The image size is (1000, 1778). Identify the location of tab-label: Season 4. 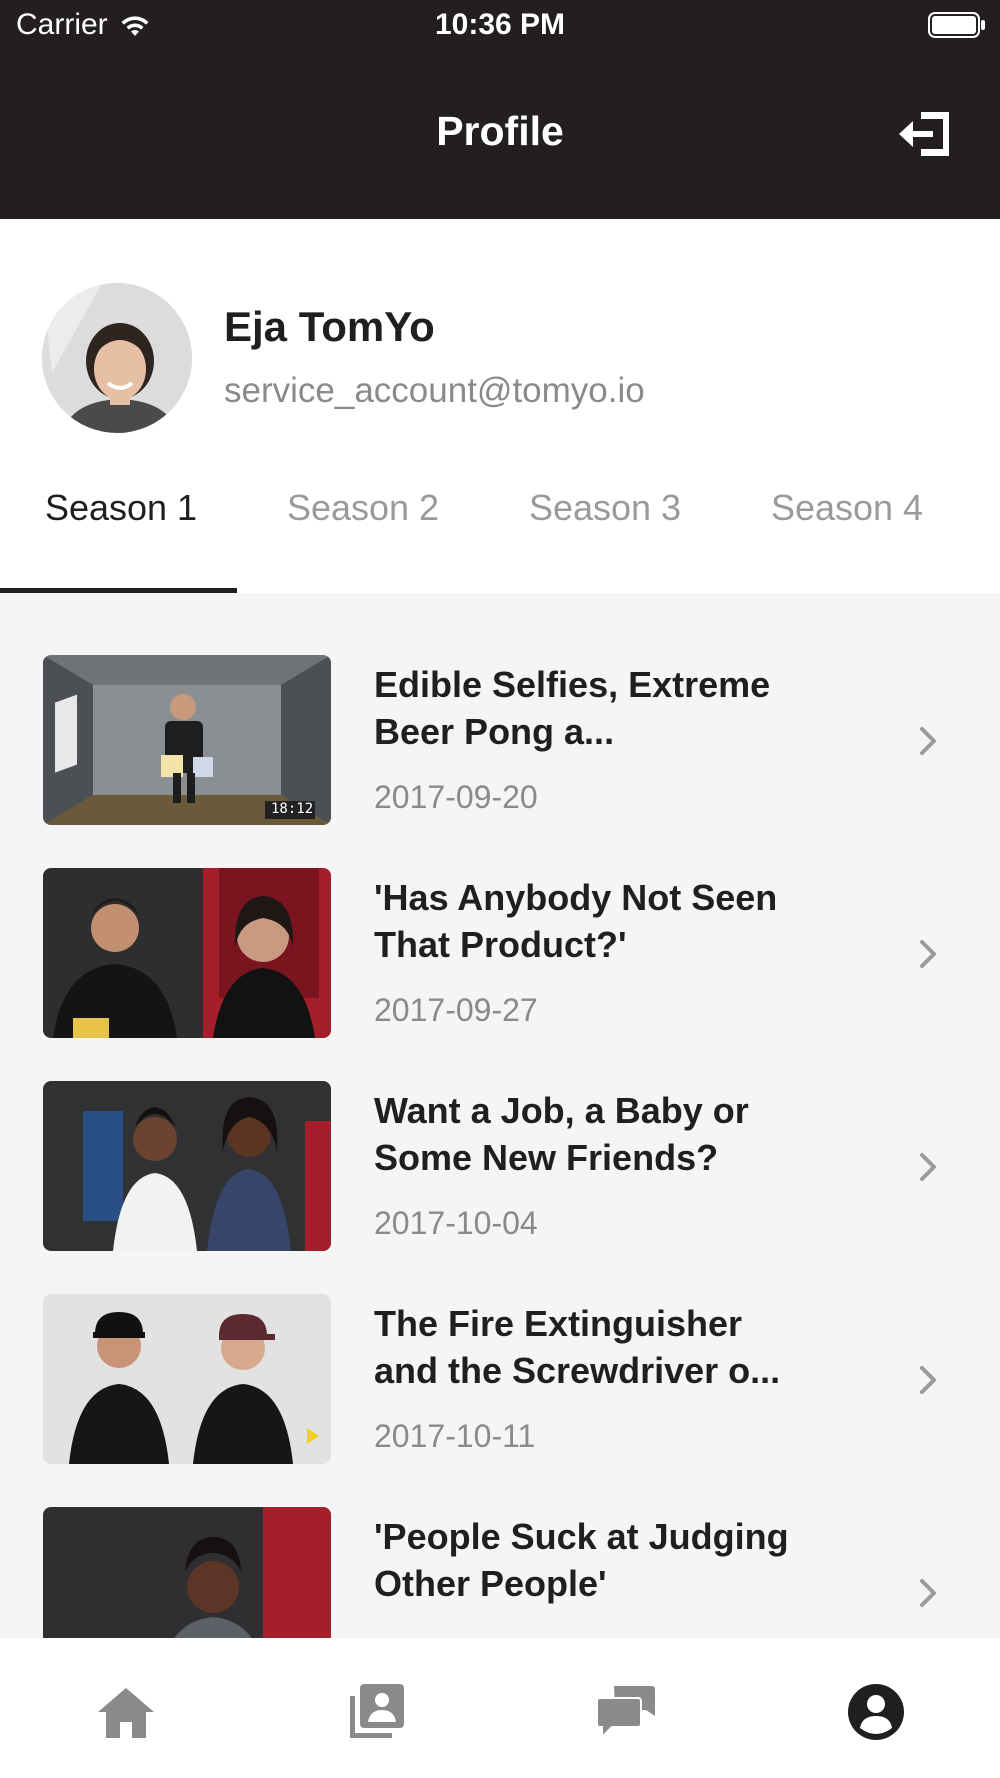
(847, 507).